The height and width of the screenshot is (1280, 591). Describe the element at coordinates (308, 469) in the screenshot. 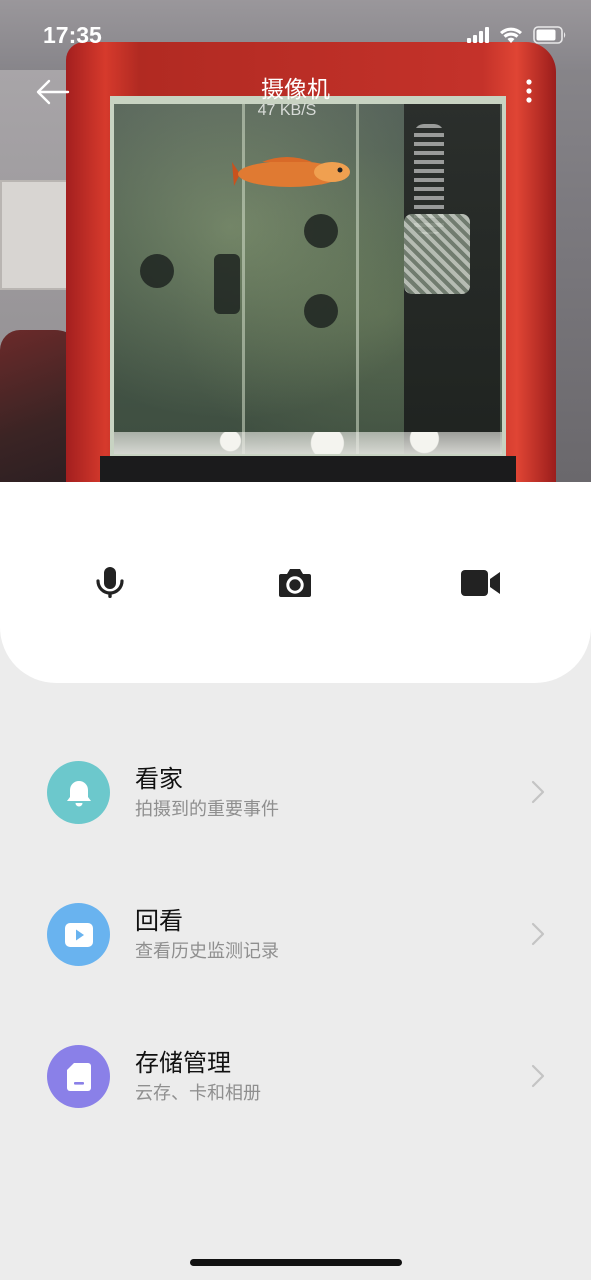

I see `feed-stand` at that location.